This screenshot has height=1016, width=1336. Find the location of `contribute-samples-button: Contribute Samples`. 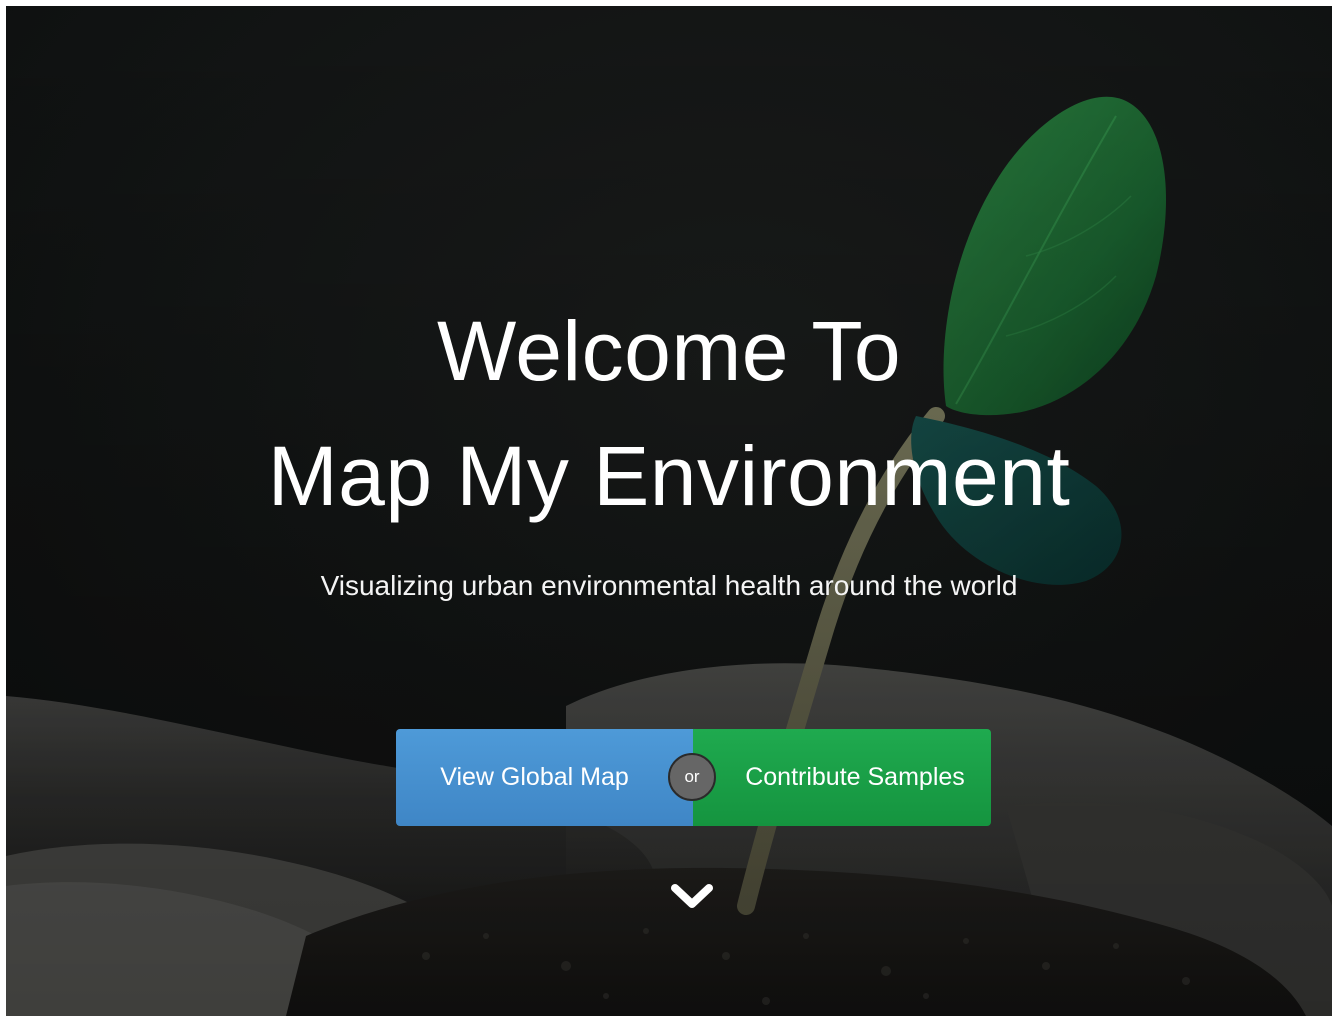

contribute-samples-button: Contribute Samples is located at coordinates (842, 777).